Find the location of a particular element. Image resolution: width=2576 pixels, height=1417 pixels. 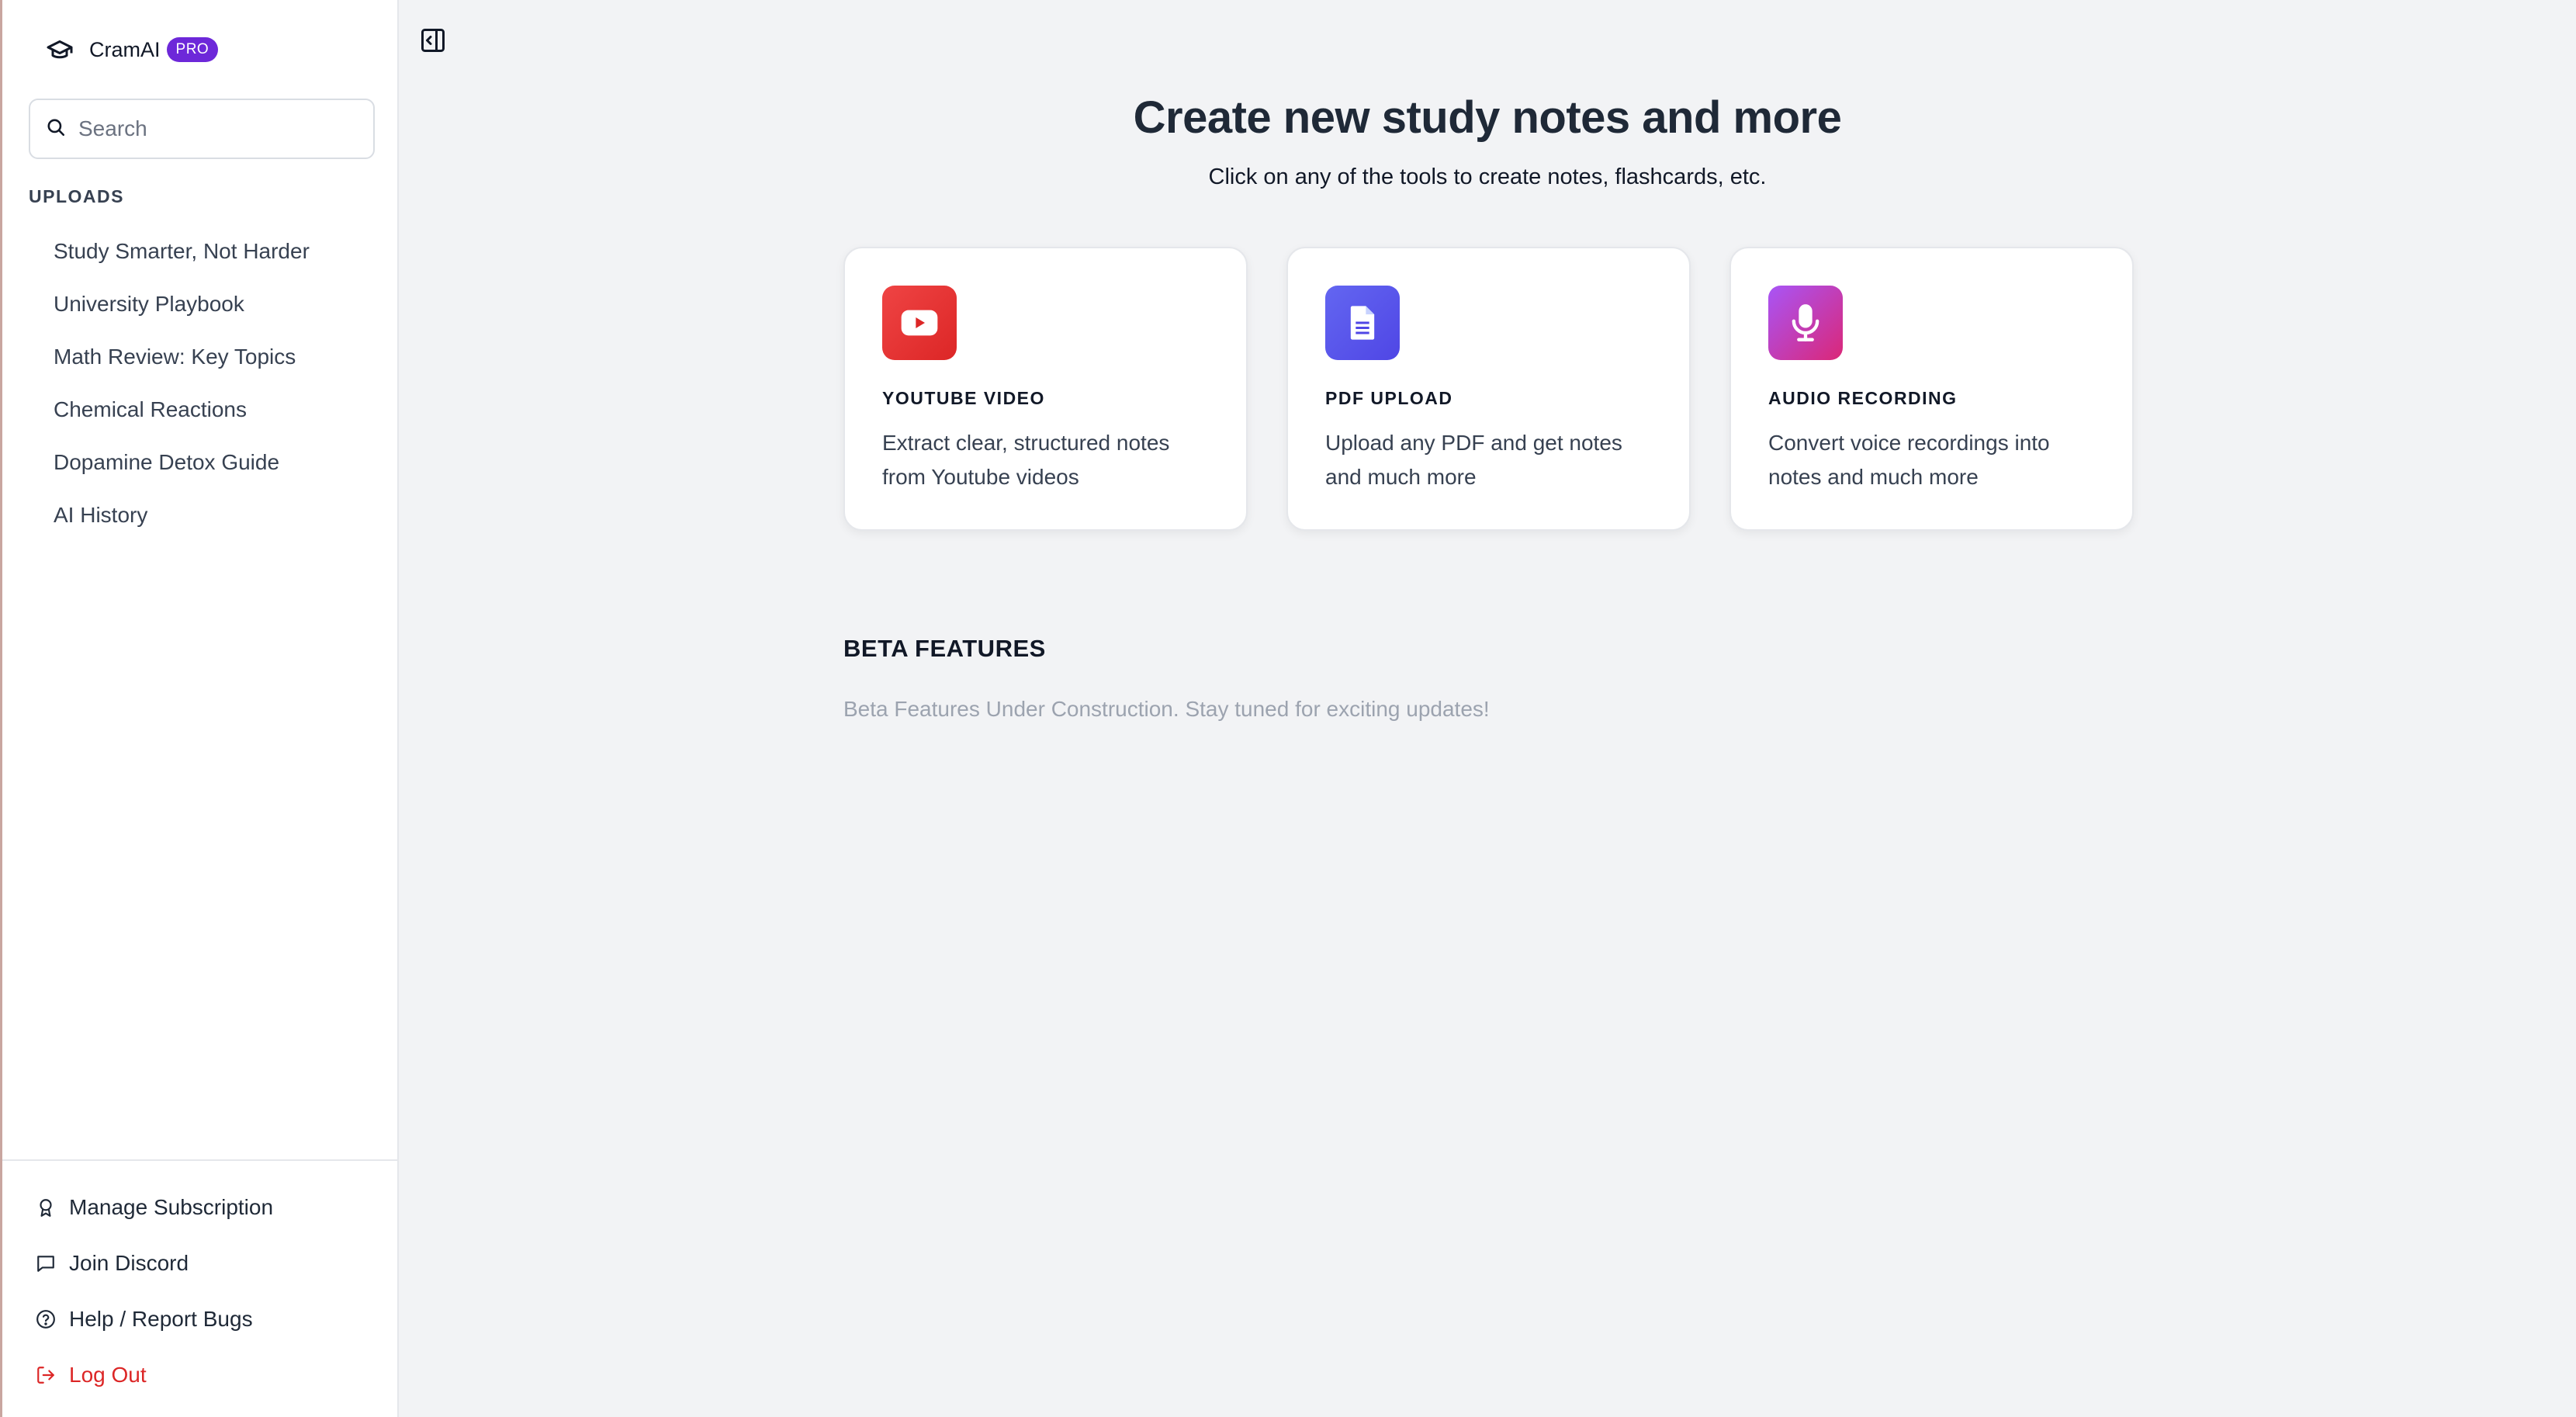

logout-icon is located at coordinates (46, 1375).